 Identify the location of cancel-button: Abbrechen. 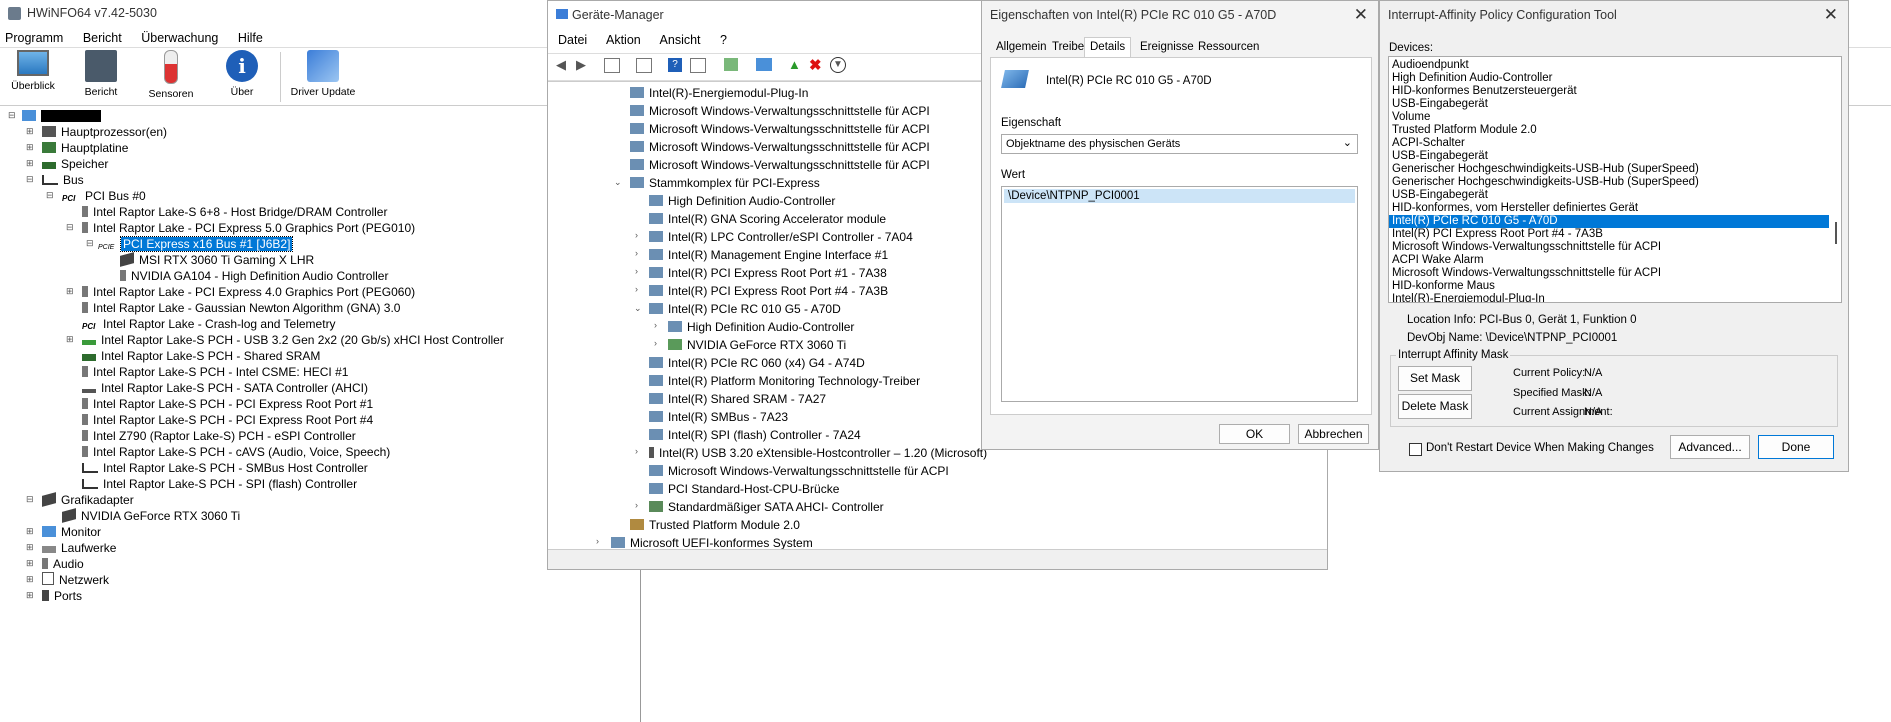
(1333, 434).